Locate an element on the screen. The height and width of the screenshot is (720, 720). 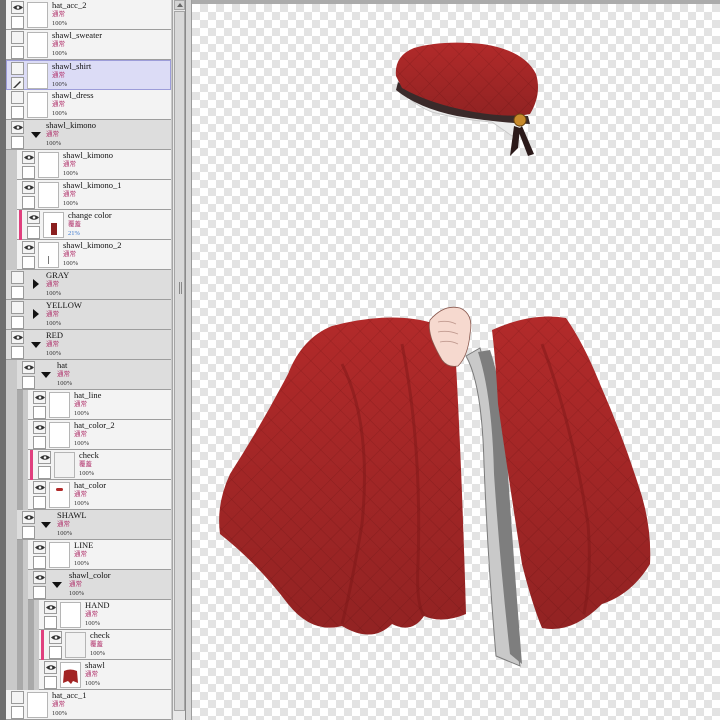
layer-name: hat_color is located at coordinates (90, 485).